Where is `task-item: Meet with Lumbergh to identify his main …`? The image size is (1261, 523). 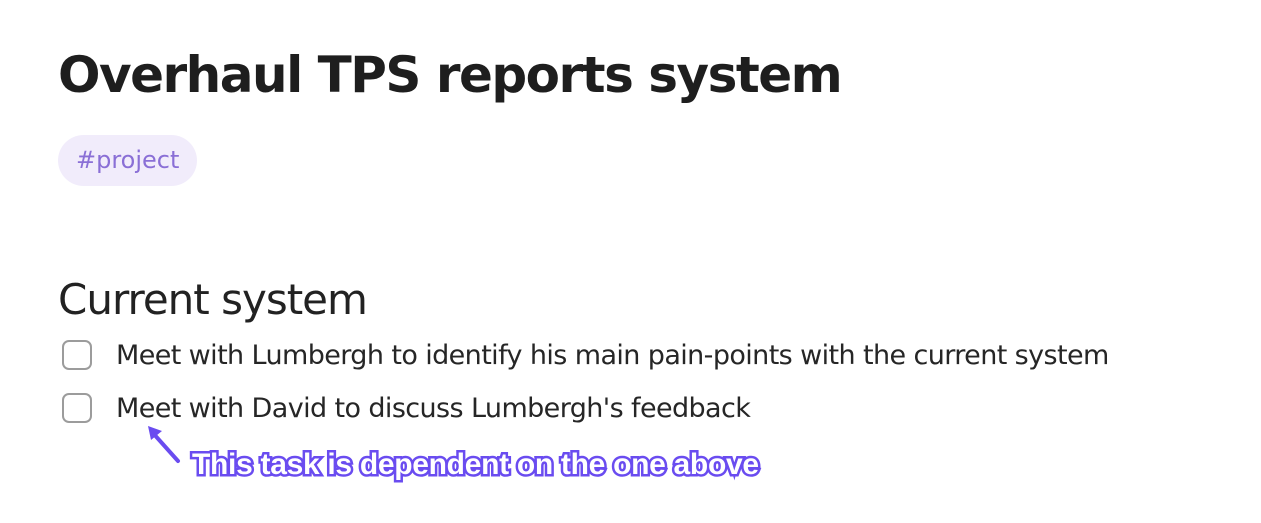
task-item: Meet with Lumbergh to identify his main … is located at coordinates (585, 355).